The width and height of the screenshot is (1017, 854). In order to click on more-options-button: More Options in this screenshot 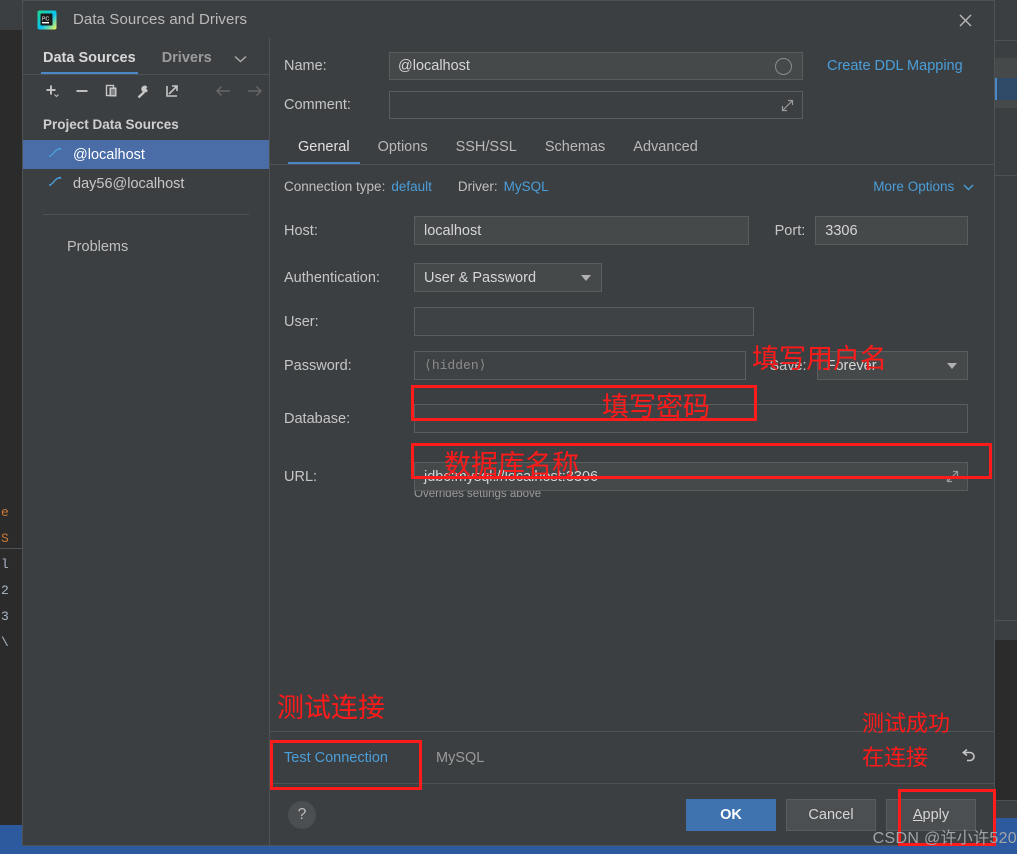, I will do `click(923, 186)`.